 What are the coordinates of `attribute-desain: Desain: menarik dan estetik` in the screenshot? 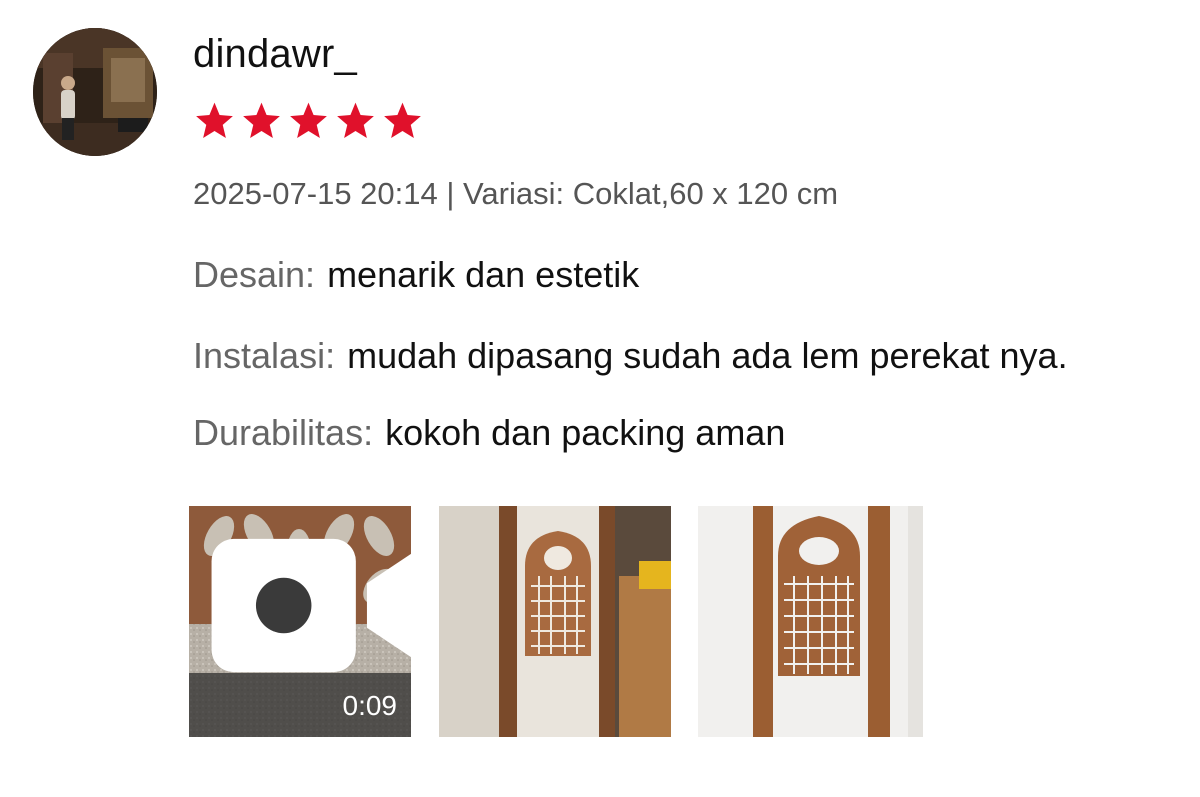 It's located at (416, 275).